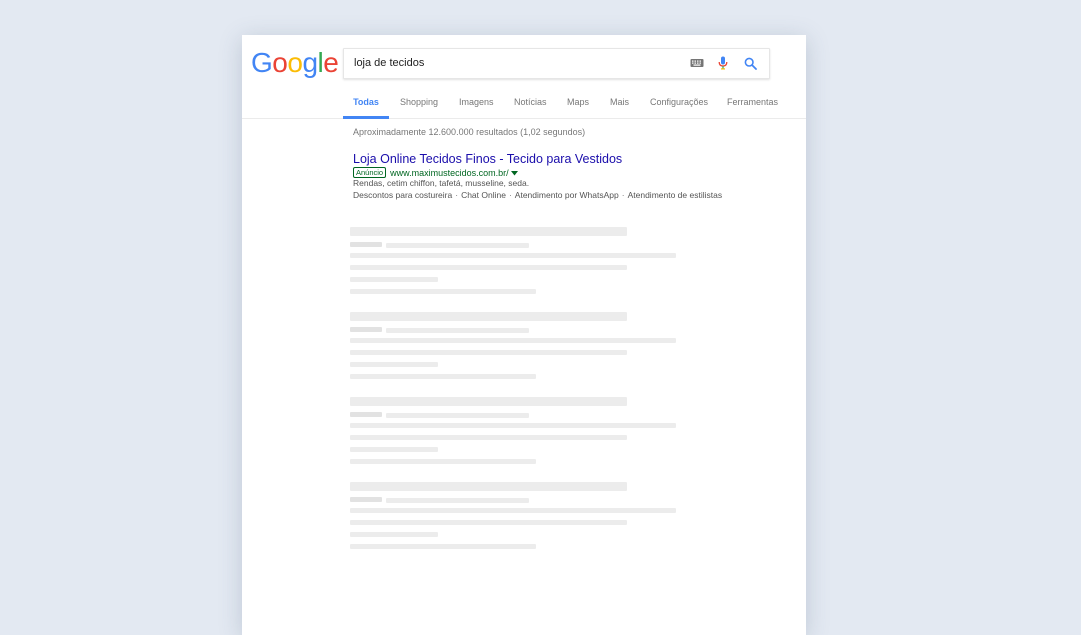 This screenshot has height=635, width=1081. What do you see at coordinates (514, 173) in the screenshot?
I see `dropdown-arrow-icon` at bounding box center [514, 173].